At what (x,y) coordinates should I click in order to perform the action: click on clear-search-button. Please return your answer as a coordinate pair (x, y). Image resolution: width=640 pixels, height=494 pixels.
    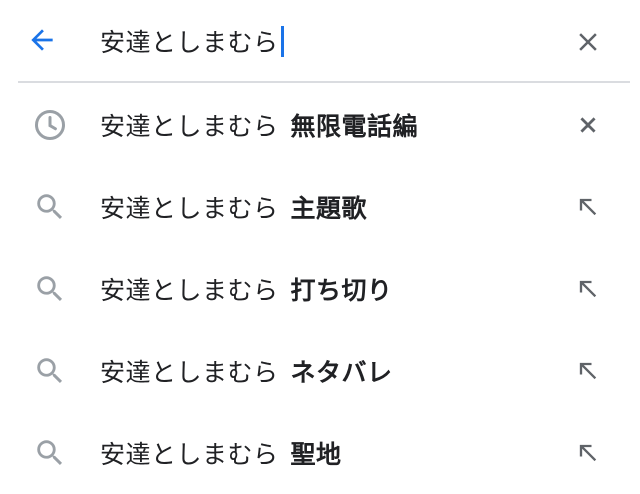
    Looking at the image, I should click on (588, 42).